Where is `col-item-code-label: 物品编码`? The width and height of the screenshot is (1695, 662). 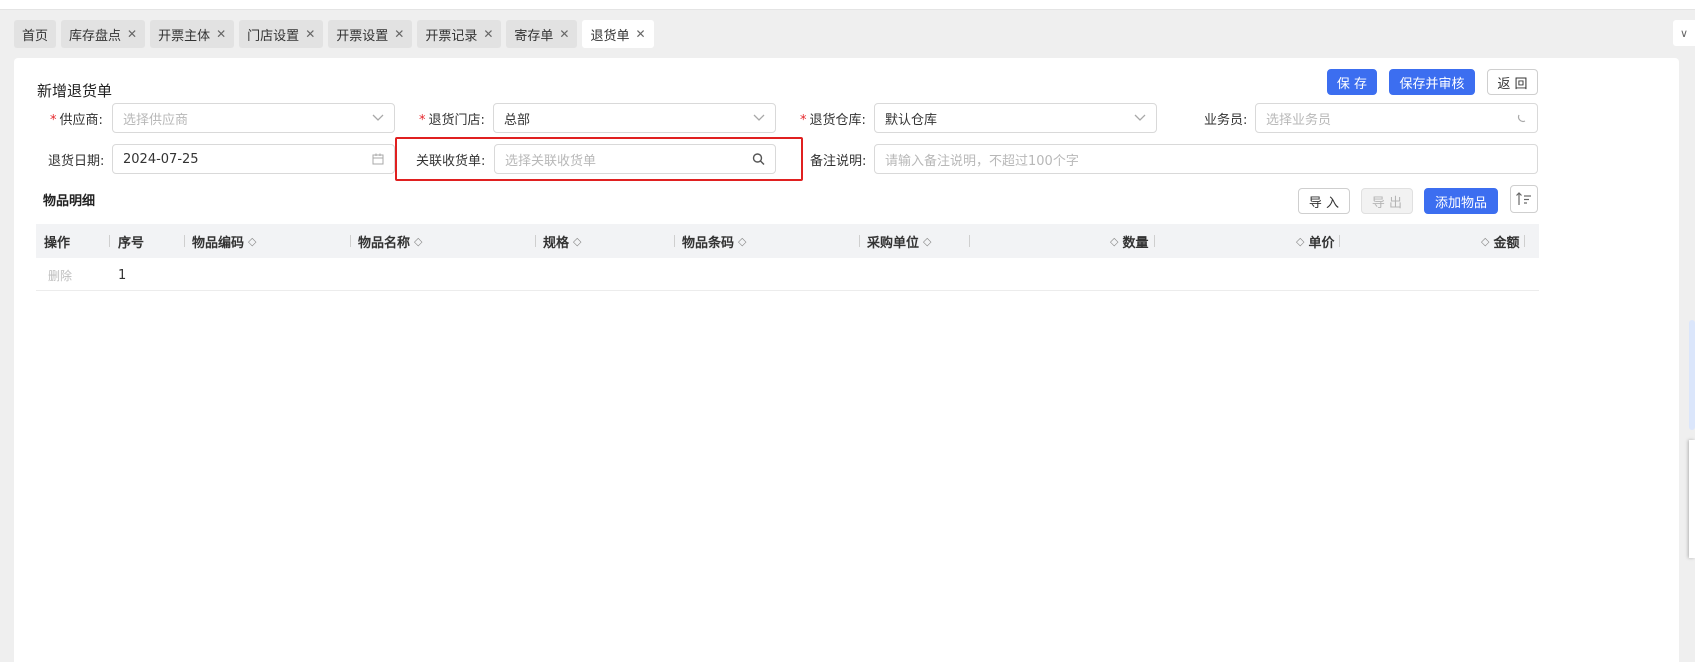 col-item-code-label: 物品编码 is located at coordinates (218, 243).